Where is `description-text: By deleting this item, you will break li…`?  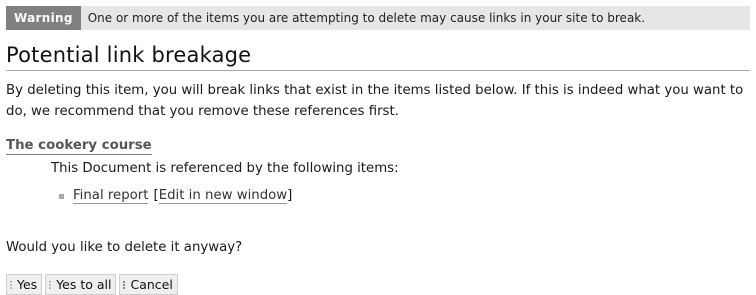
description-text: By deleting this item, you will break li… is located at coordinates (375, 101).